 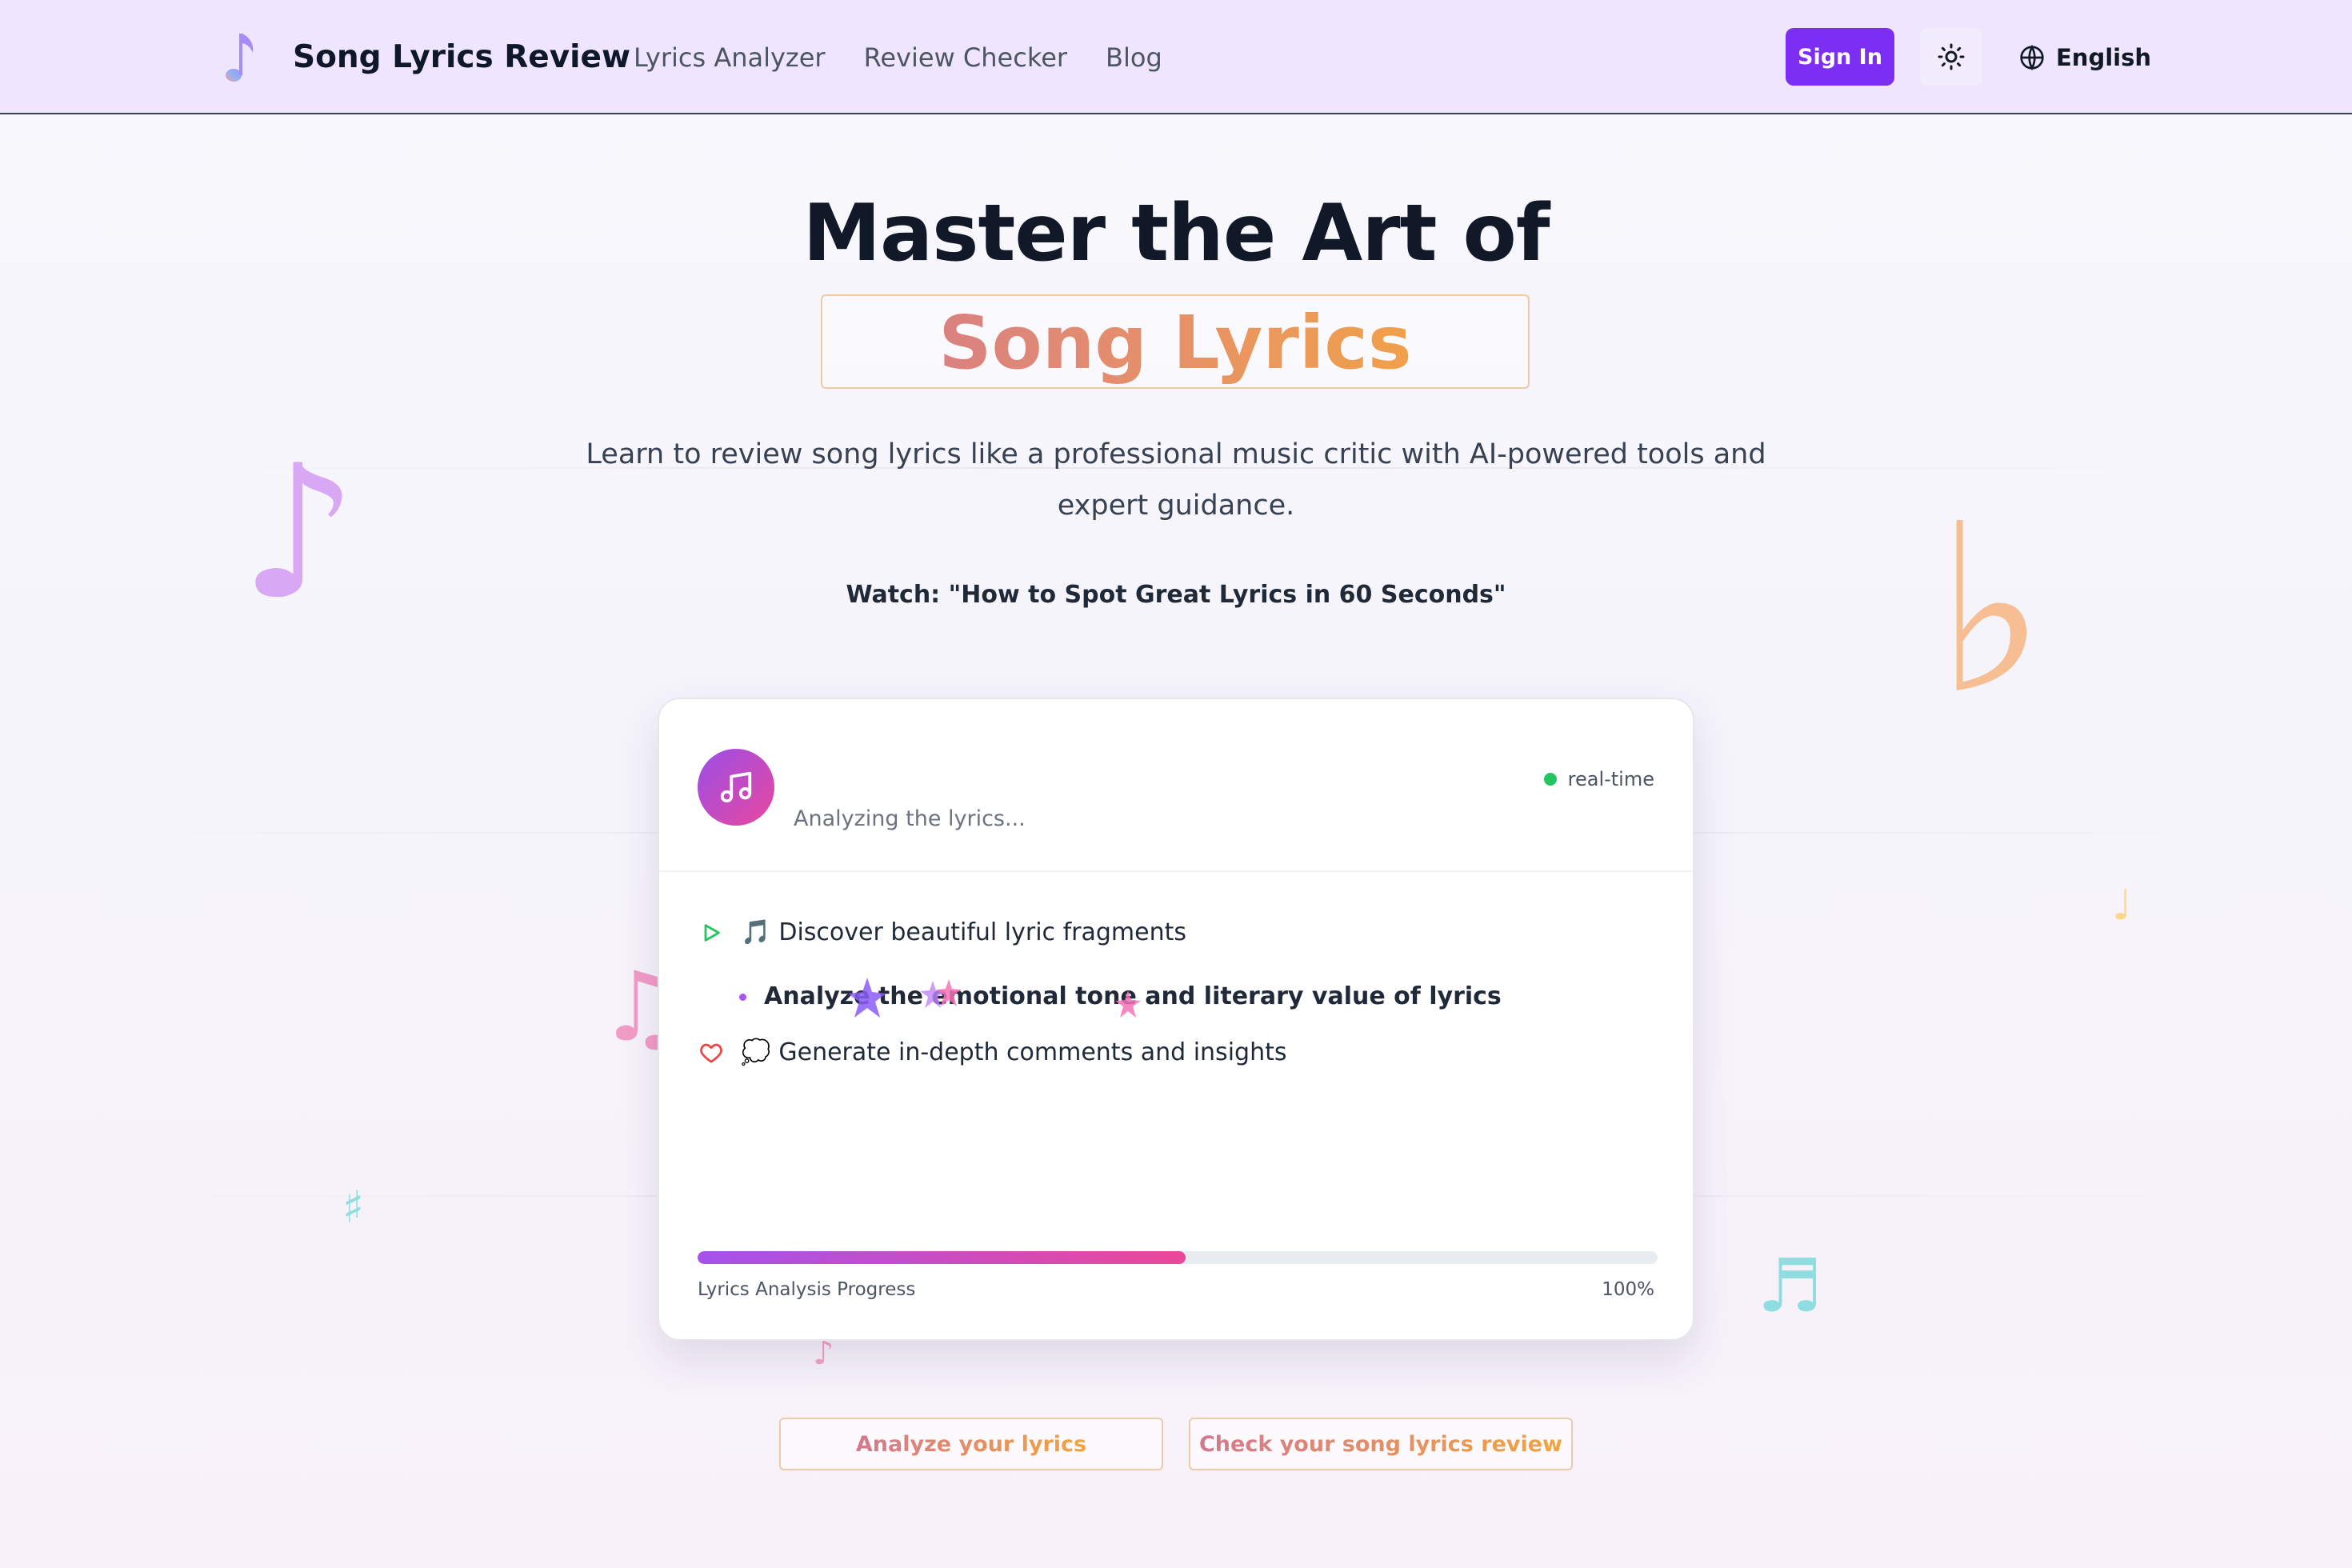 What do you see at coordinates (2032, 57) in the screenshot?
I see `globe-icon` at bounding box center [2032, 57].